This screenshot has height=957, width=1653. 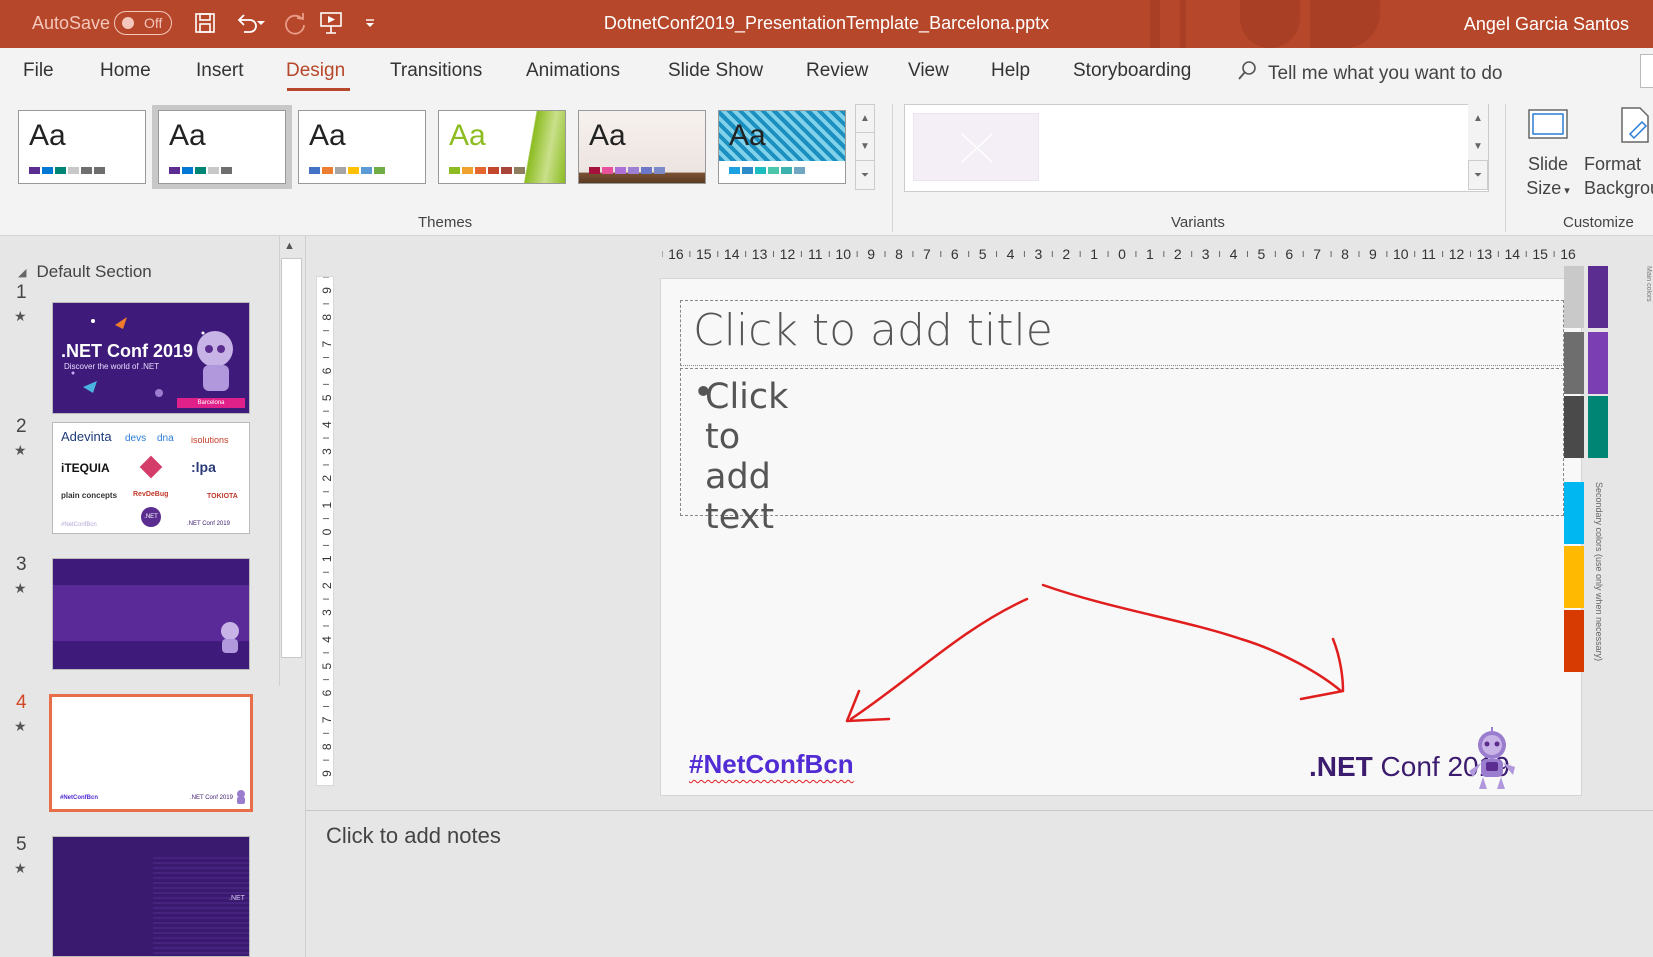 I want to click on ruler-tick-label: 2, so click(x=1066, y=254).